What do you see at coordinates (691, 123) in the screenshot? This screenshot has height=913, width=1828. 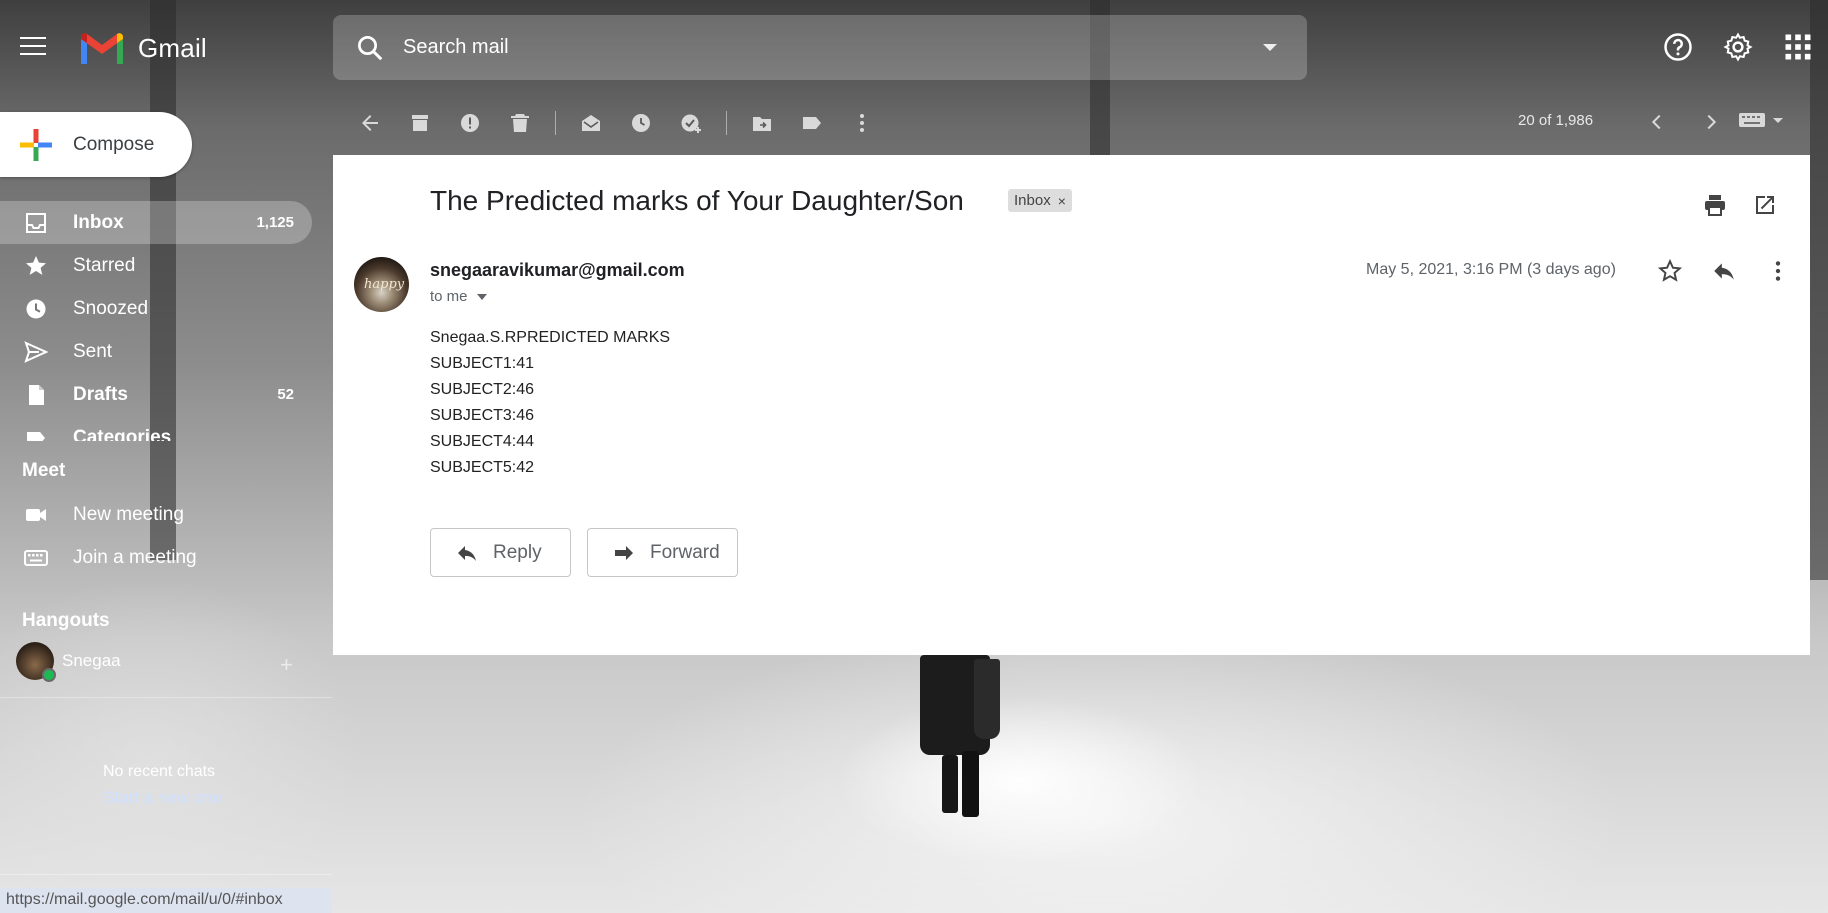 I see `add-to-tasks-button` at bounding box center [691, 123].